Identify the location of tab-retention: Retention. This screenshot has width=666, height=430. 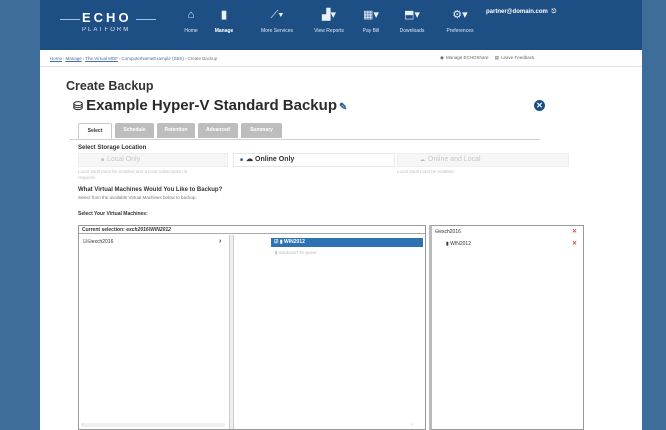
(176, 130).